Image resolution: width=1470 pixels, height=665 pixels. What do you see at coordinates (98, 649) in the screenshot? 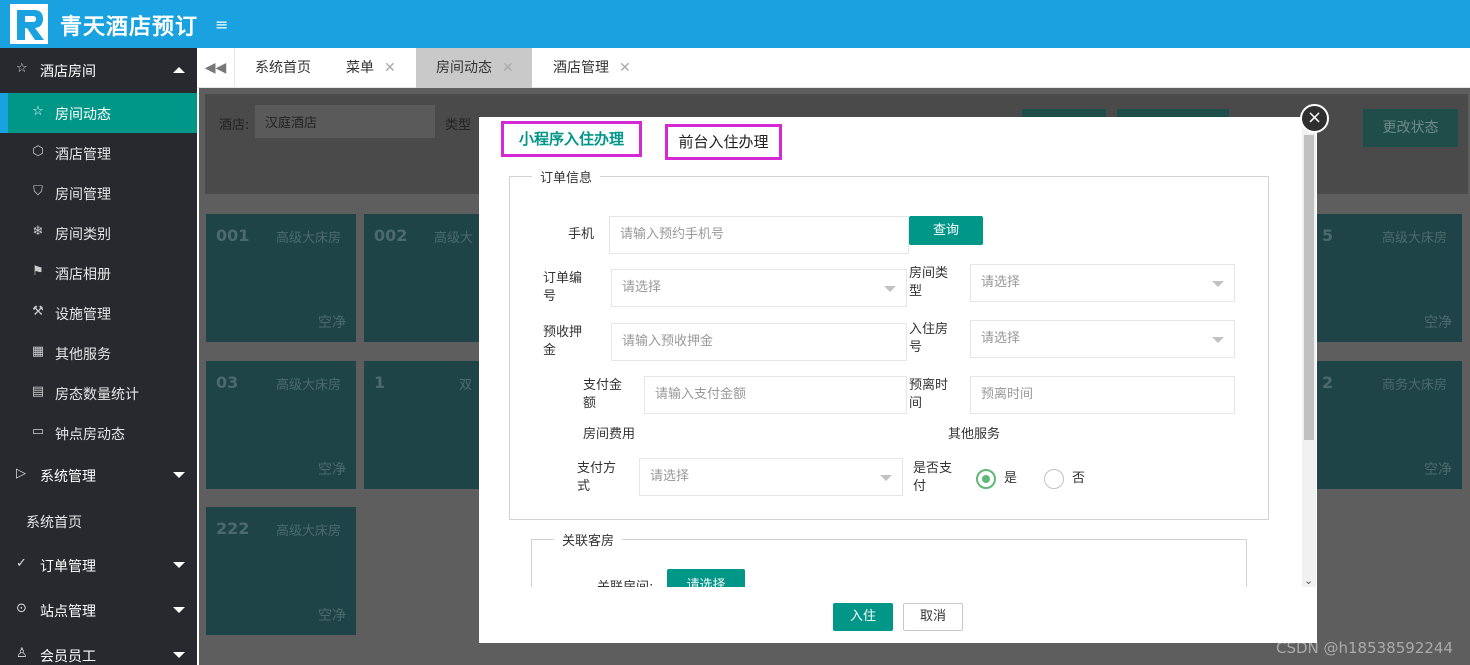
I see `sidebar-group-staff: ♙ 会员员工` at bounding box center [98, 649].